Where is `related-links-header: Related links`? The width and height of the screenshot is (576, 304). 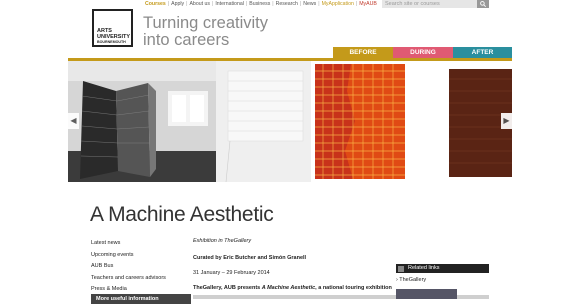 related-links-header: Related links is located at coordinates (442, 268).